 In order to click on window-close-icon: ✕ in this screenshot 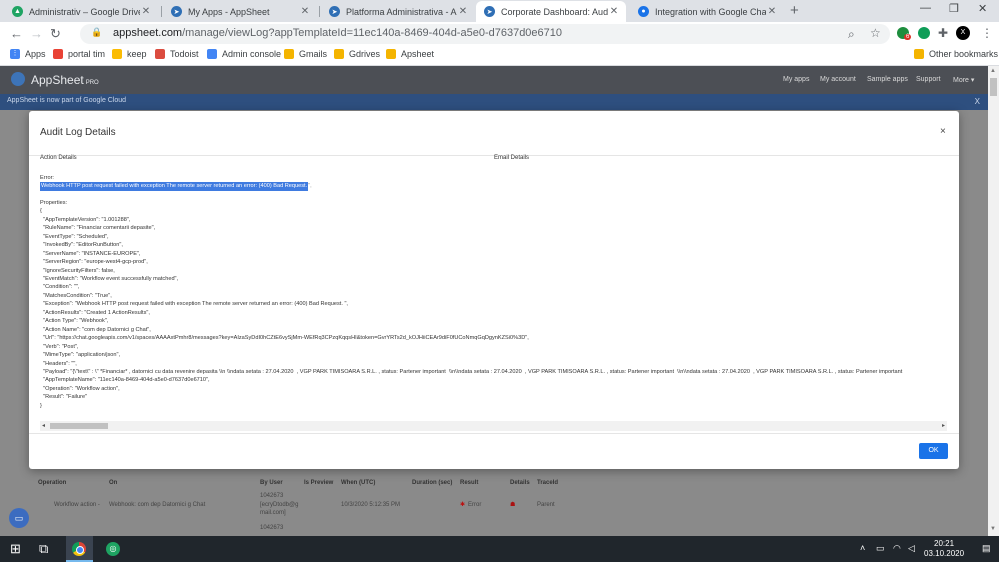, I will do `click(982, 8)`.